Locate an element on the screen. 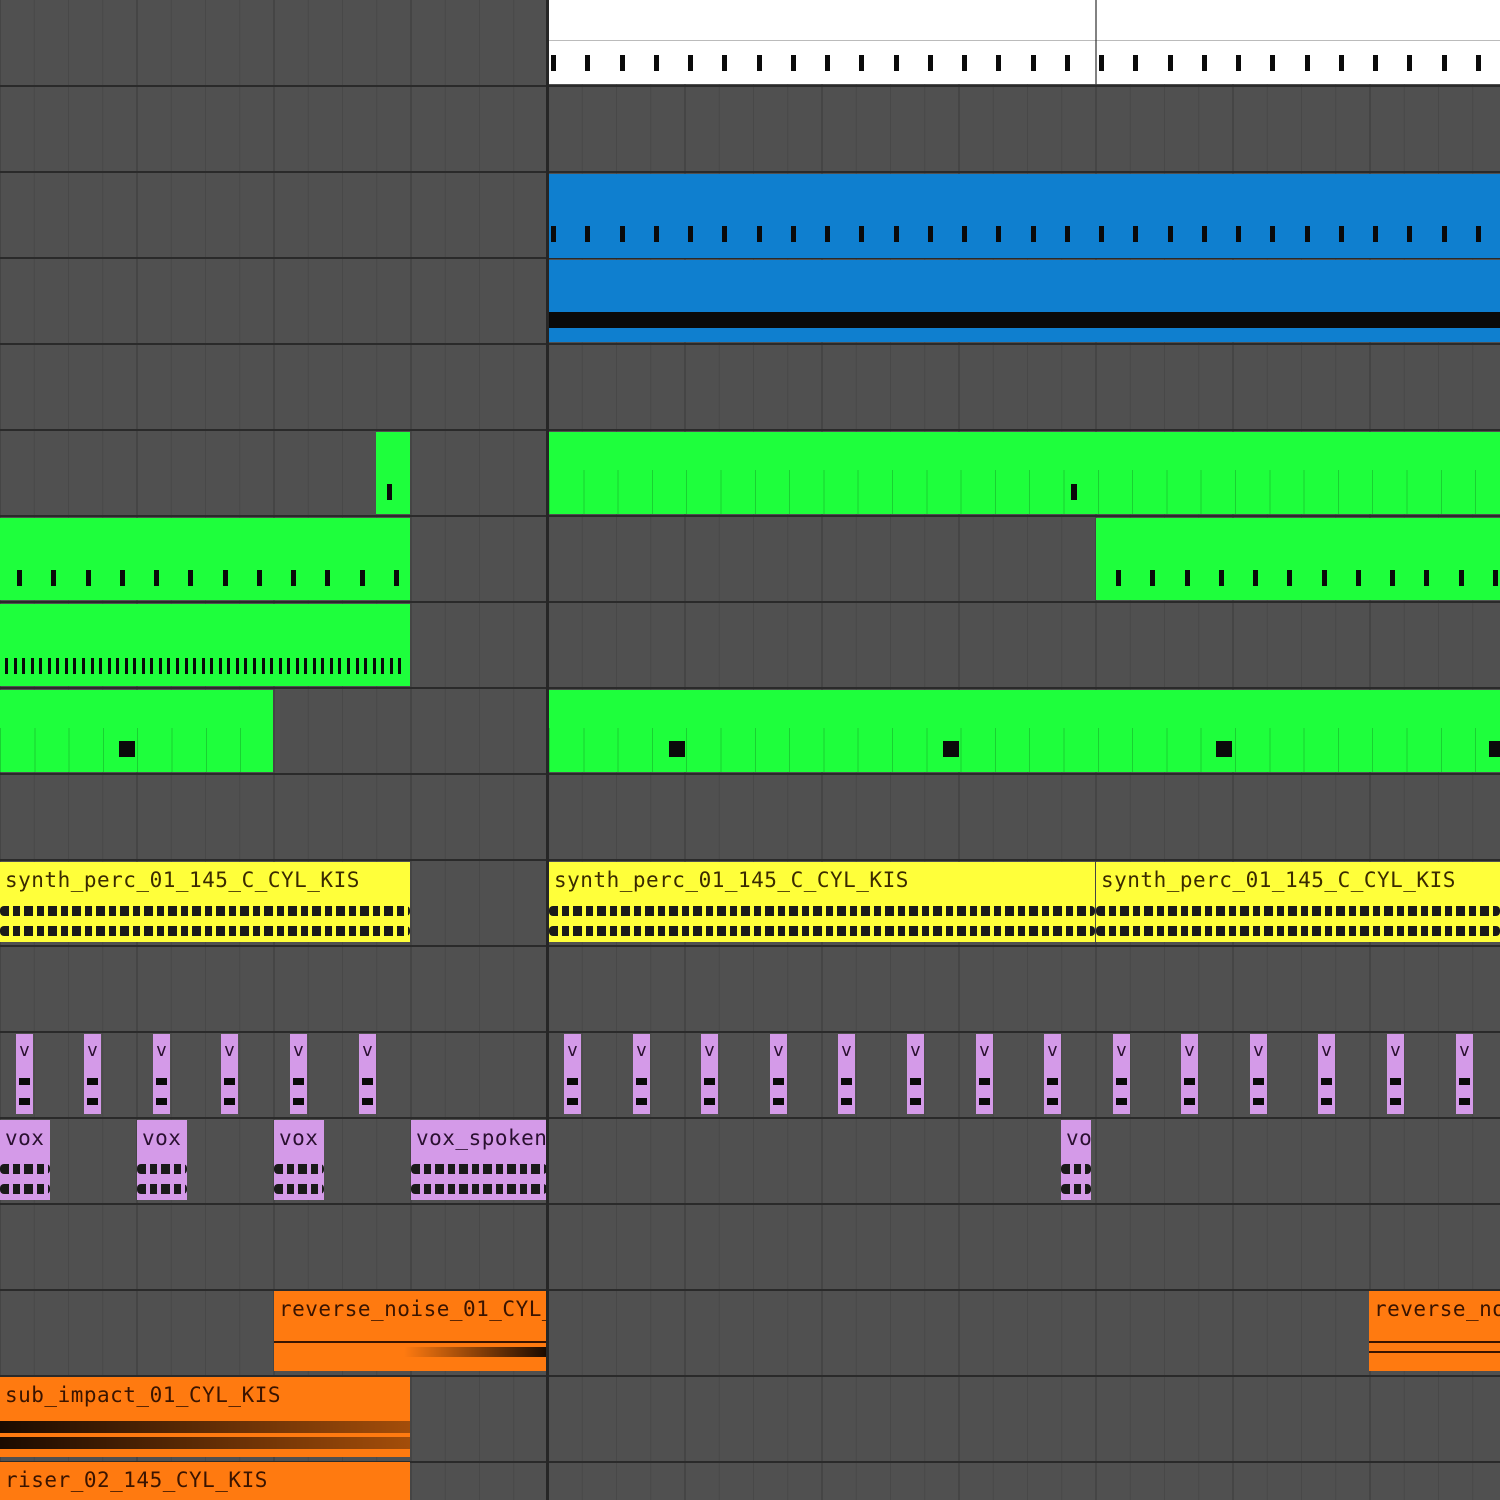 Image resolution: width=1500 pixels, height=1500 pixels. midi-clip-green-small is located at coordinates (393, 473).